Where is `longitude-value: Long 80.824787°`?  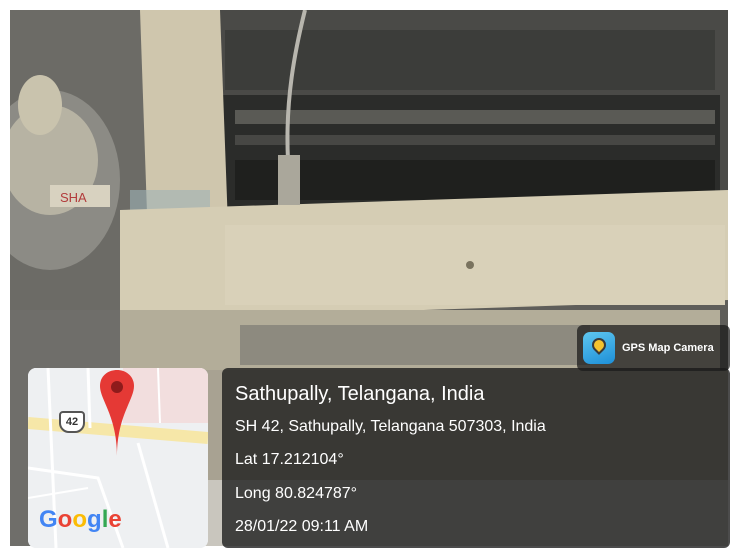 longitude-value: Long 80.824787° is located at coordinates (296, 493).